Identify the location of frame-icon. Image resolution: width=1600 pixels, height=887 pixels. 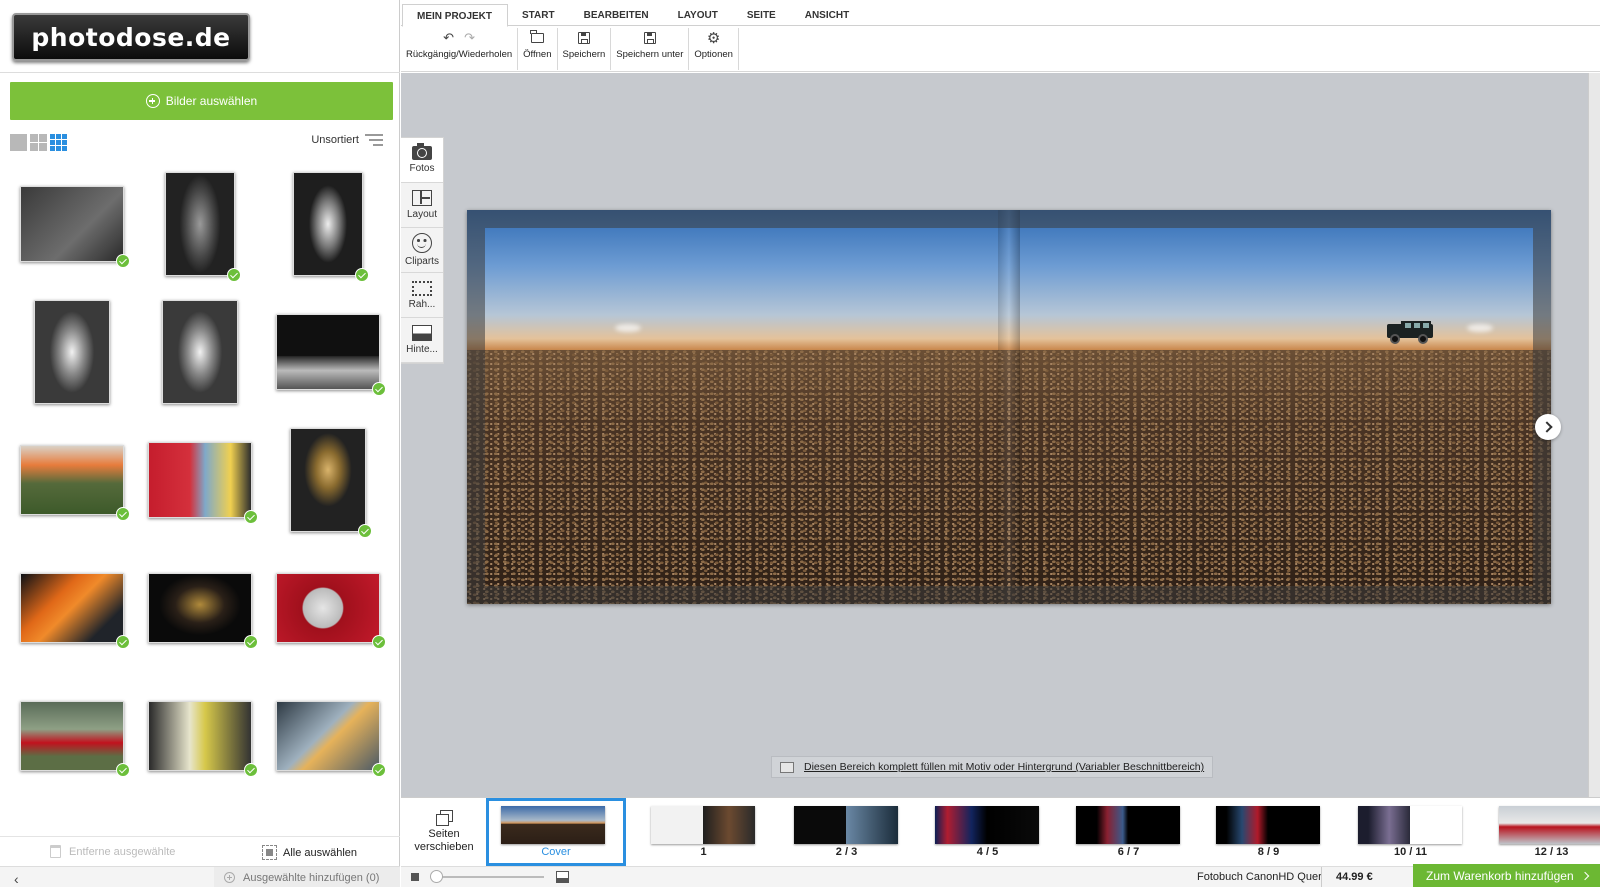
(422, 288).